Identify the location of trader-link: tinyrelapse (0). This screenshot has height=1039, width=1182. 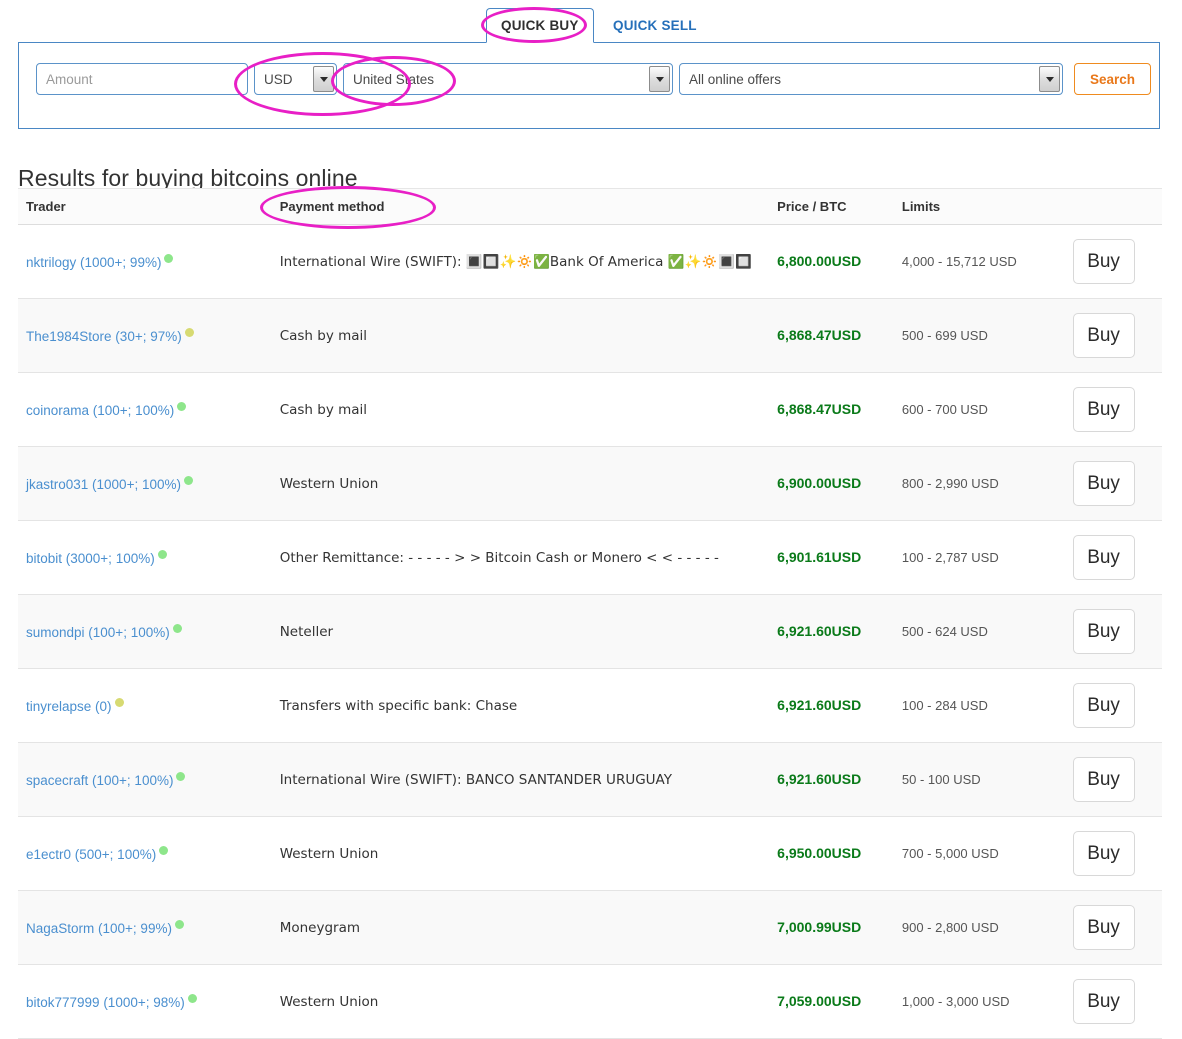
(69, 706).